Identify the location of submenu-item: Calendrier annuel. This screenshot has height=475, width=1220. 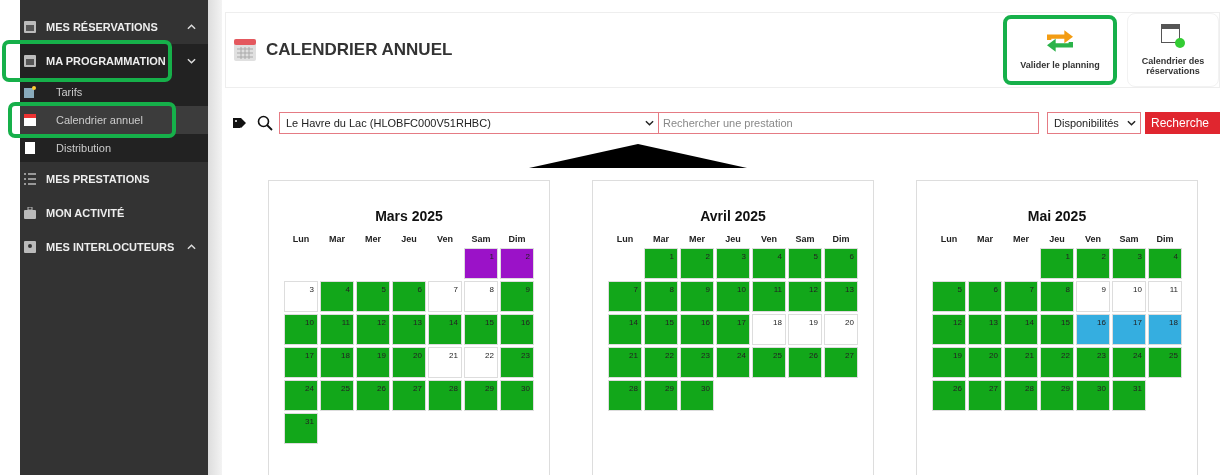
(114, 120).